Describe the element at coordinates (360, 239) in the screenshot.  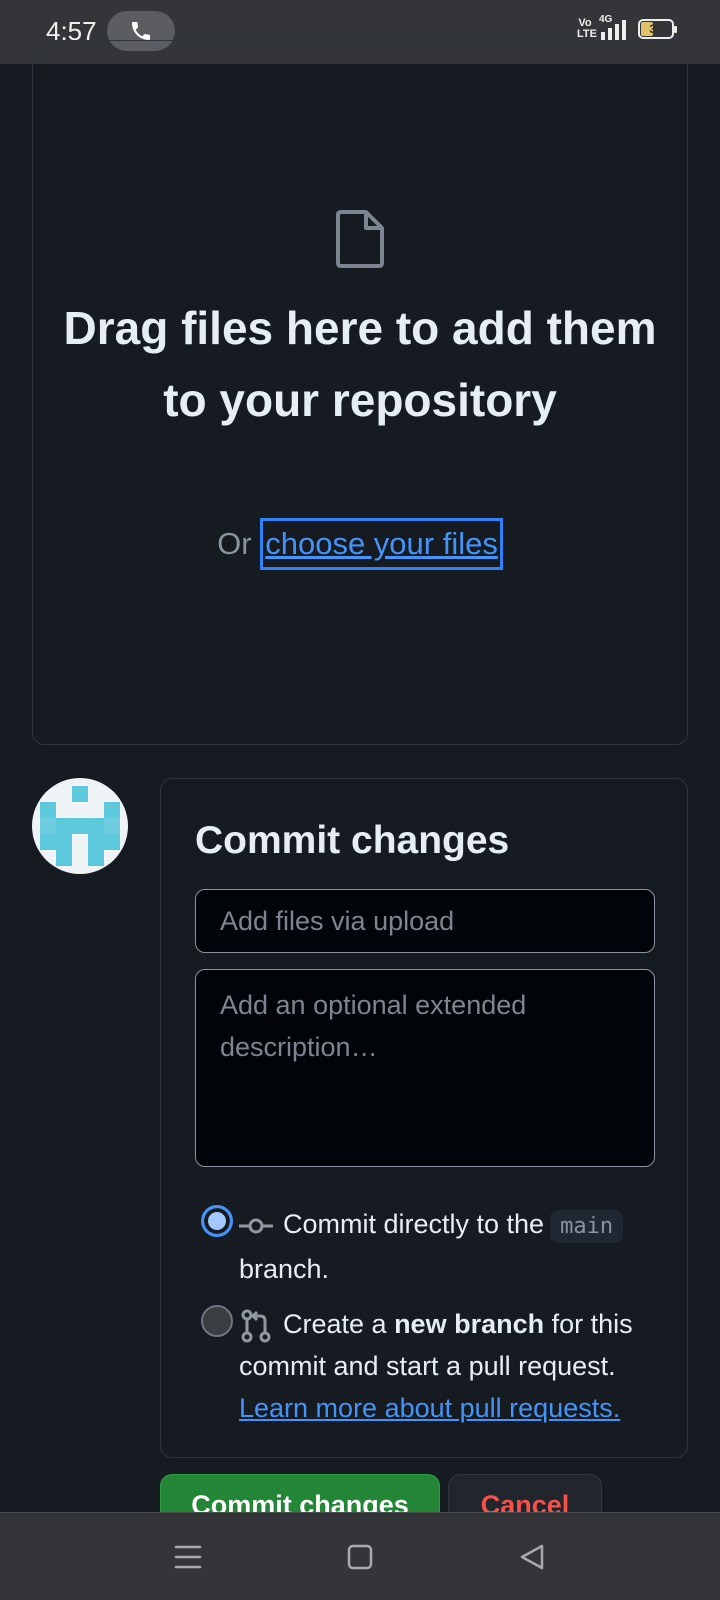
I see `file-icon` at that location.